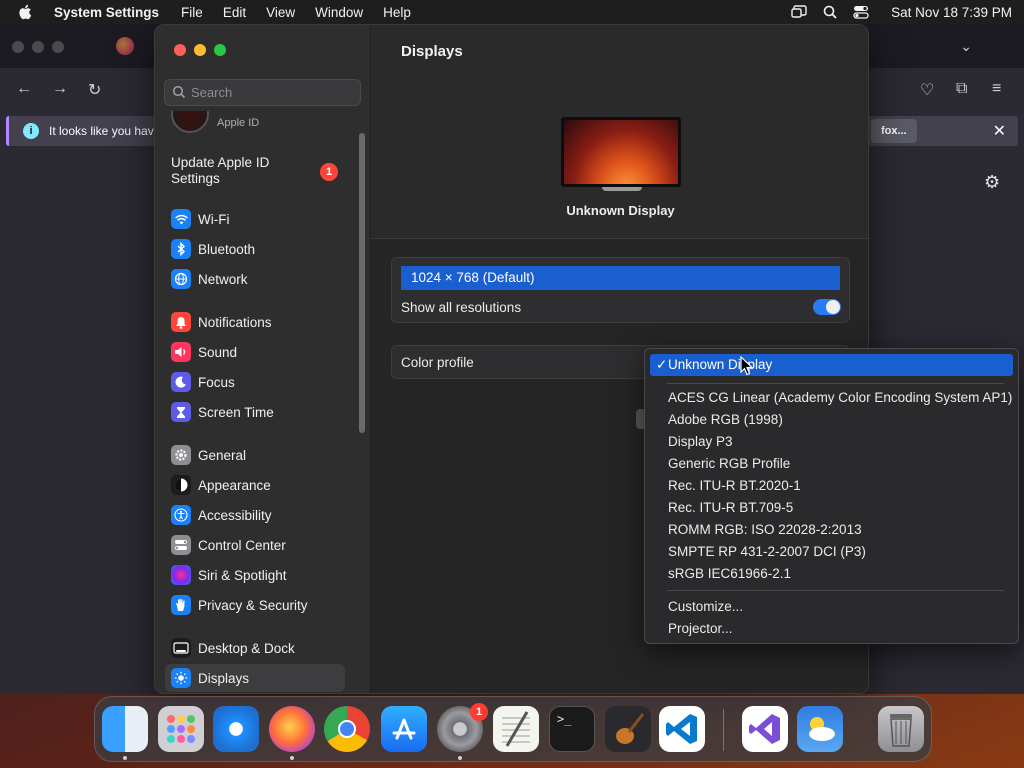 Image resolution: width=1024 pixels, height=768 pixels. I want to click on hand-icon, so click(181, 605).